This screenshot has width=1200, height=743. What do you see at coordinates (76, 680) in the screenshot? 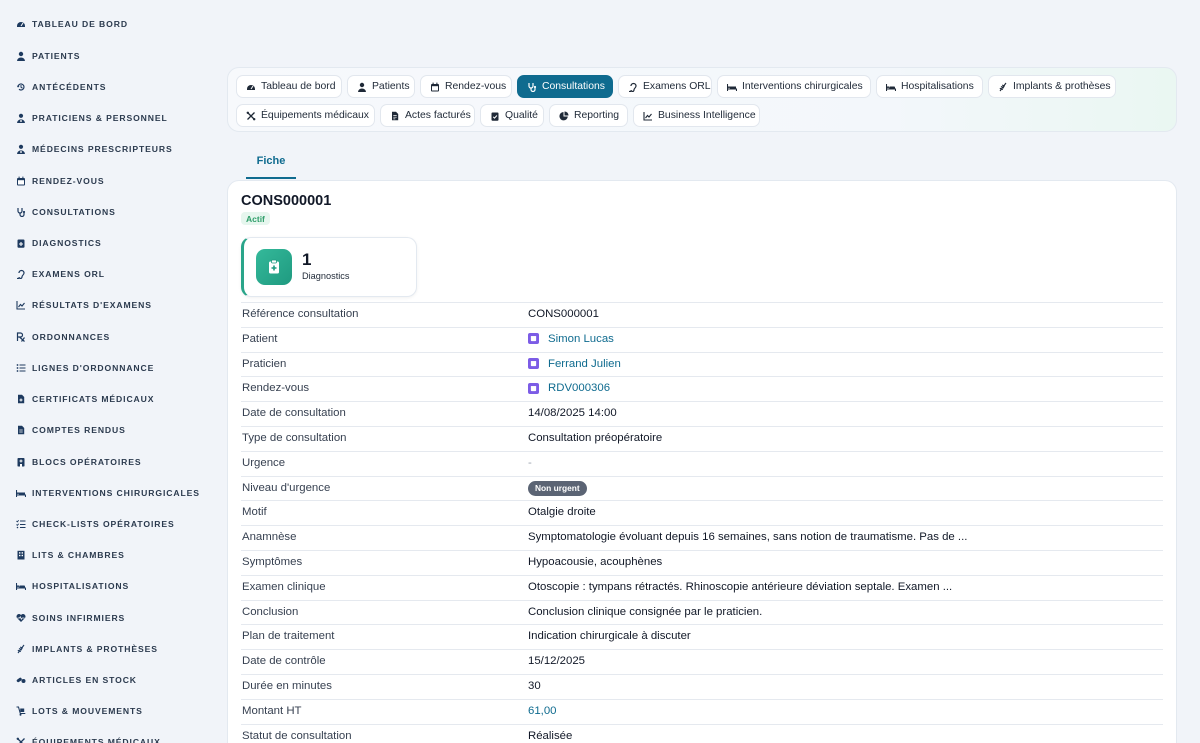
I see `sidebar-item-articles-en-stock: ARTICLES EN STOCK` at bounding box center [76, 680].